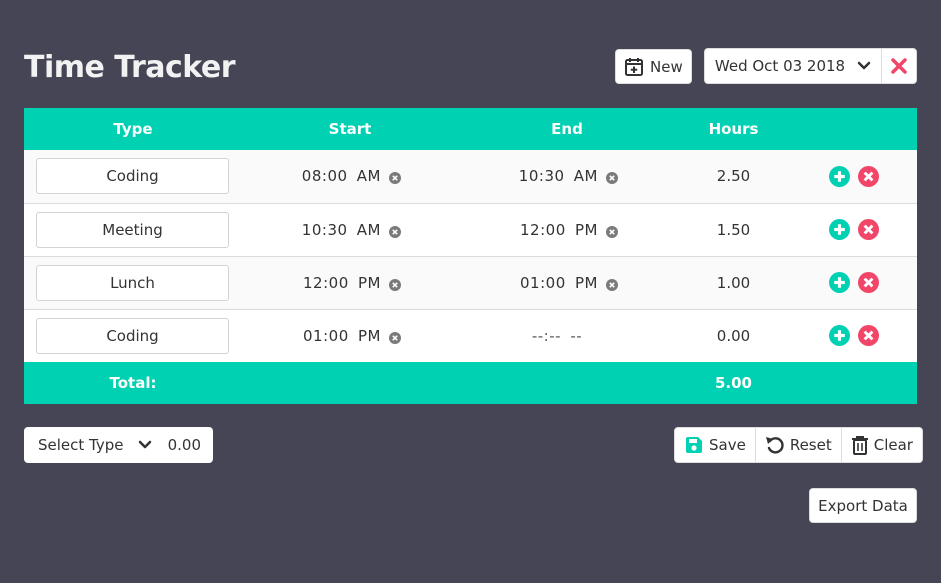 The width and height of the screenshot is (941, 583). I want to click on calendar-plus-icon, so click(634, 66).